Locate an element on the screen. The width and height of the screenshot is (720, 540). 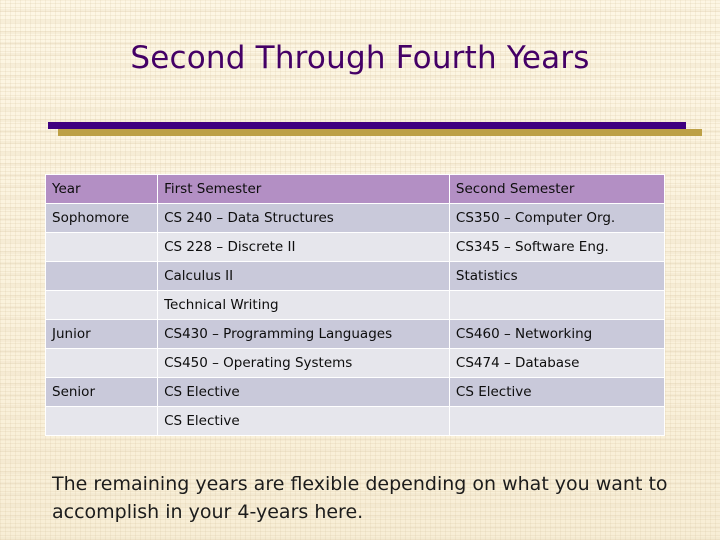
cell-first-semester: CS 240 – Data Structures is located at coordinates (303, 218).